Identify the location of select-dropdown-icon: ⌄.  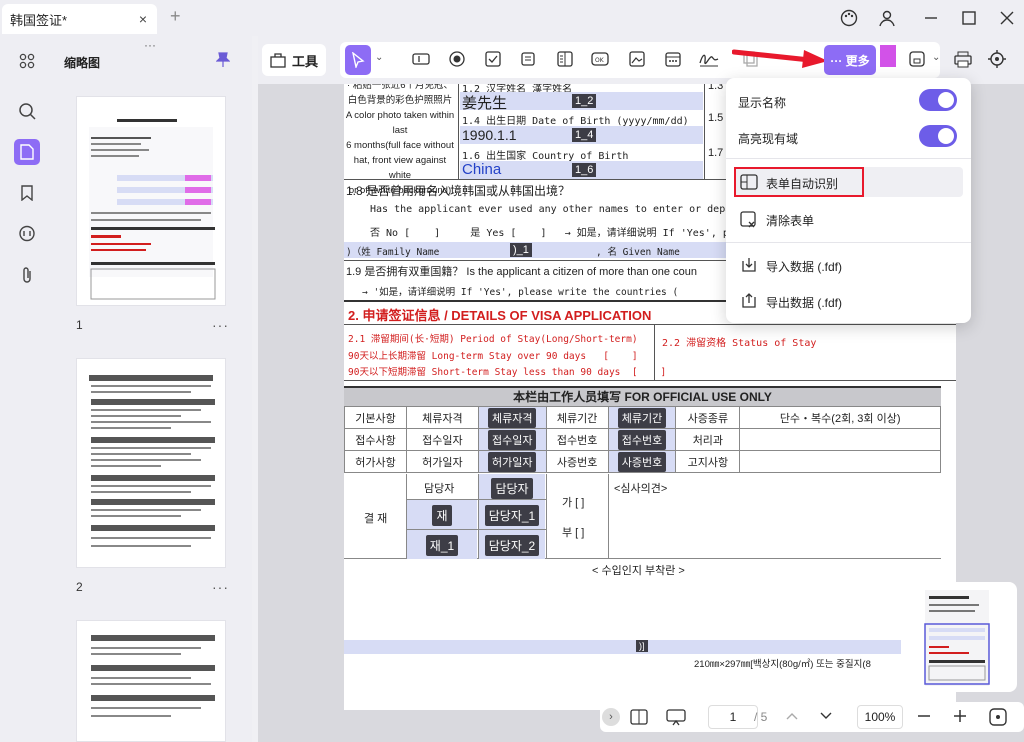
(379, 57).